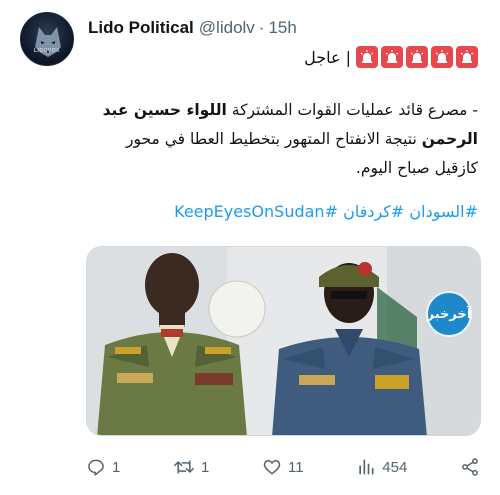 This screenshot has height=495, width=500. What do you see at coordinates (256, 211) in the screenshot?
I see `hashtag-link: #KeepEyesOnSudan` at bounding box center [256, 211].